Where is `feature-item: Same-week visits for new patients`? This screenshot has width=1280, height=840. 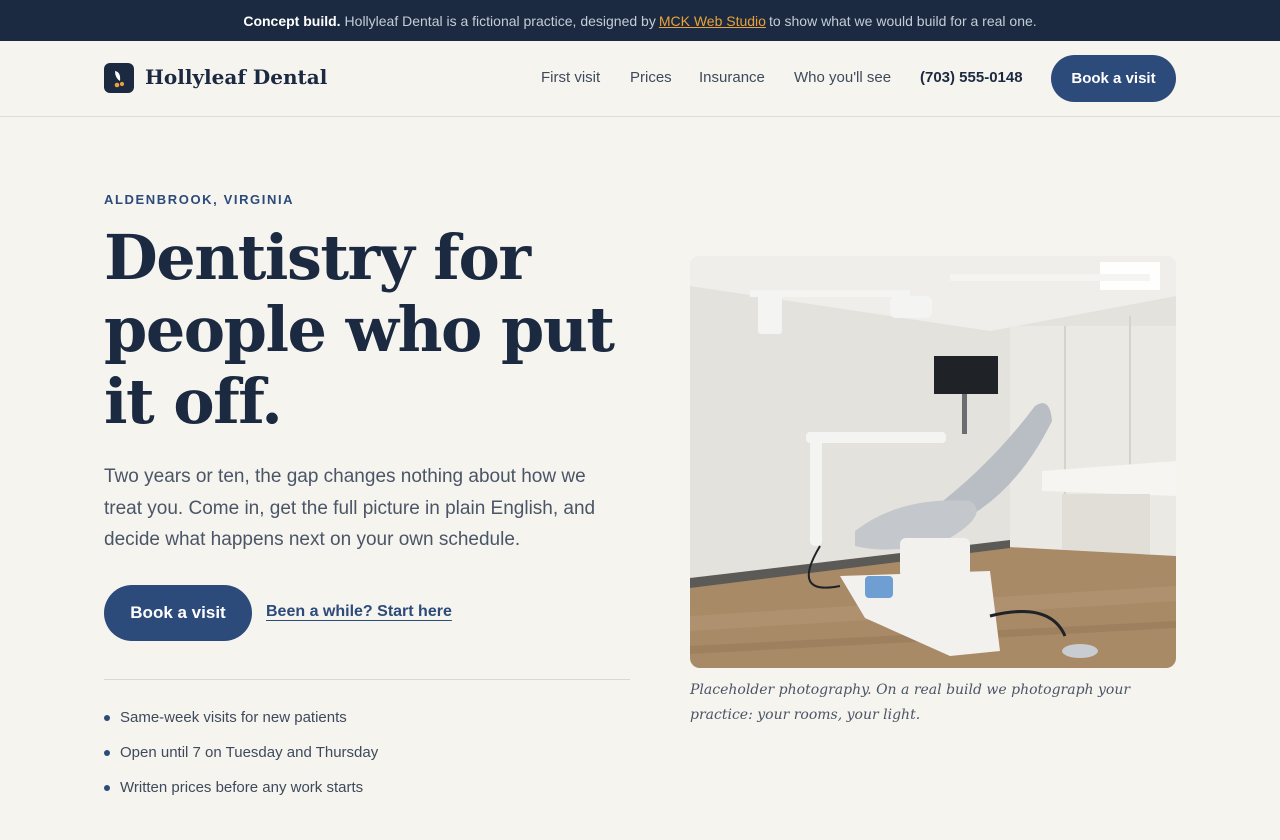 feature-item: Same-week visits for new patients is located at coordinates (241, 717).